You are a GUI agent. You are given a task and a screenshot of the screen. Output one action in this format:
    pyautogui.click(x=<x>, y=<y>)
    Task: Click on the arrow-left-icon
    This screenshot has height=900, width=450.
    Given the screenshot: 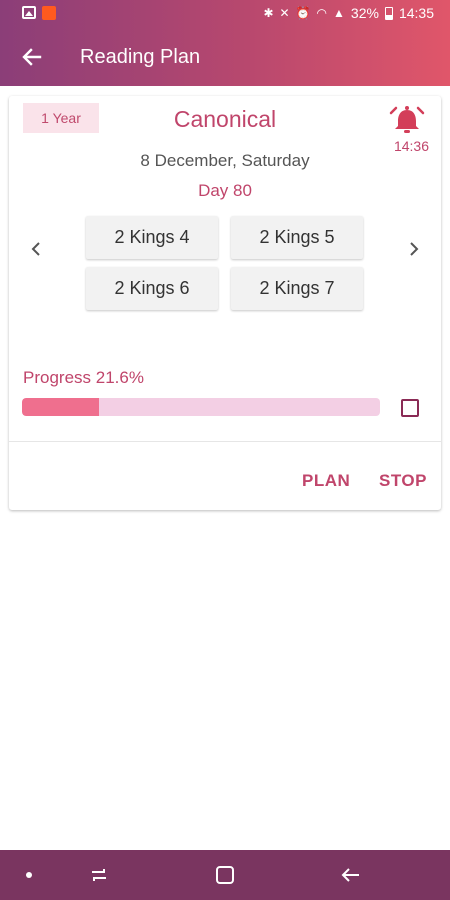 What is the action you would take?
    pyautogui.click(x=32, y=57)
    